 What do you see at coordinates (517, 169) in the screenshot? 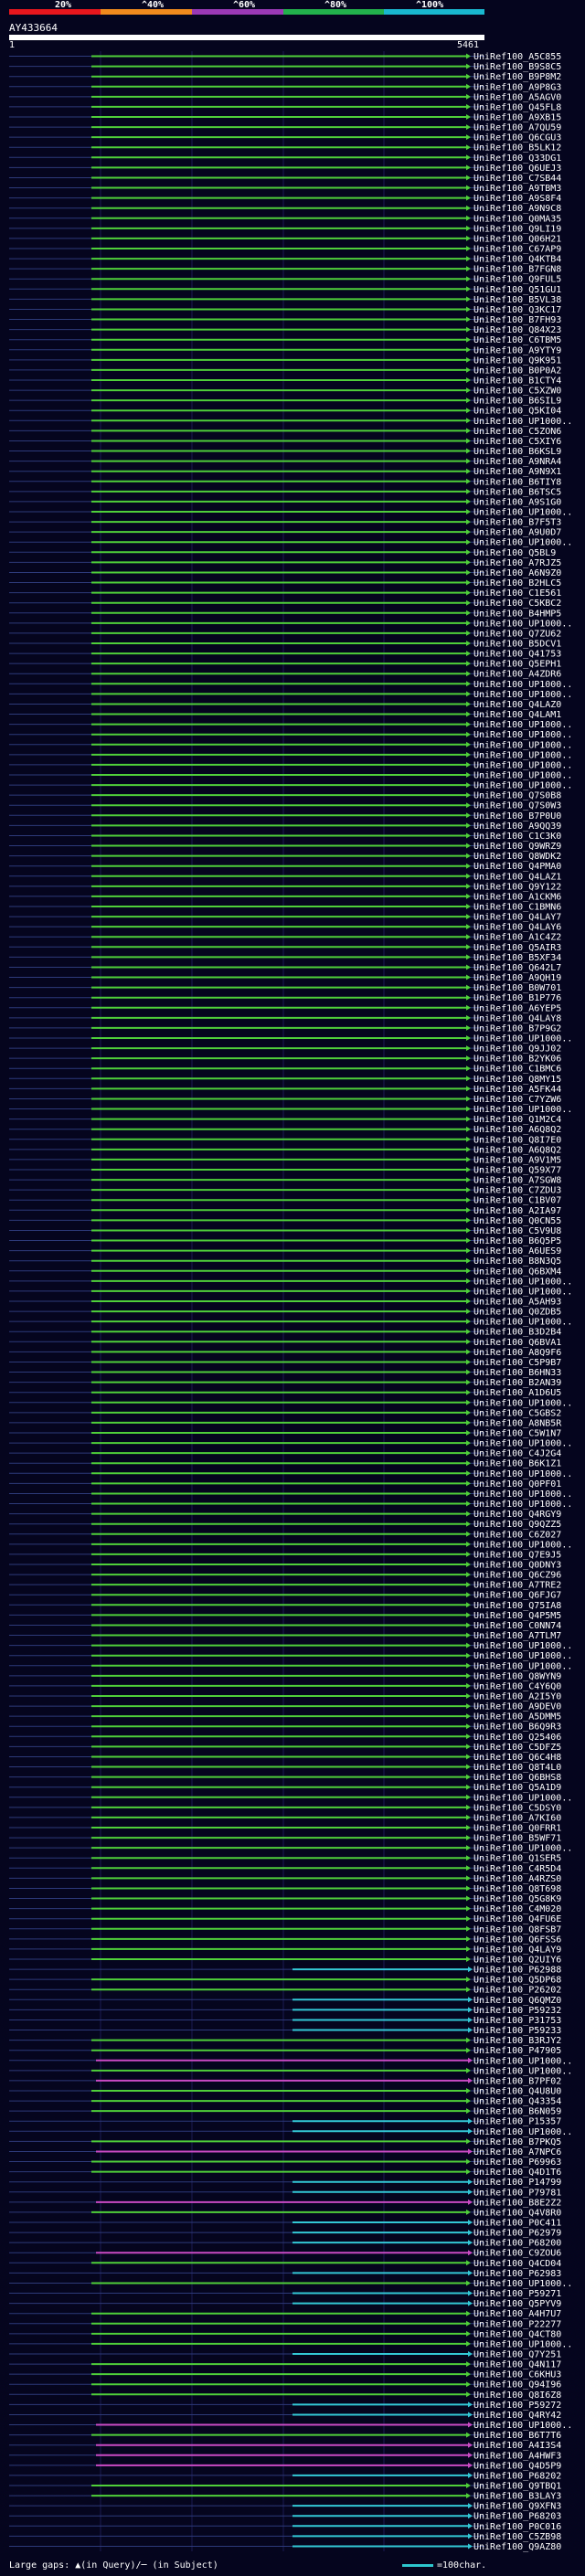
I see `hit-label: UniRef100_Q6UEJ3` at bounding box center [517, 169].